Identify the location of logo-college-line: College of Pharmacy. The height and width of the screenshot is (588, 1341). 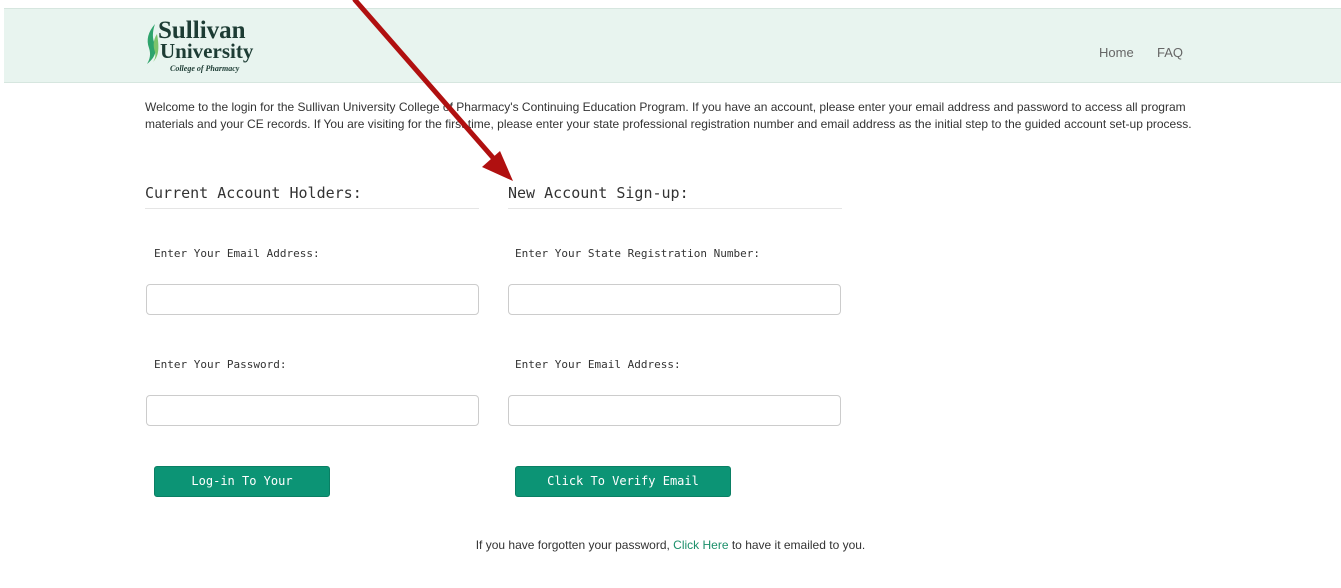
(205, 68).